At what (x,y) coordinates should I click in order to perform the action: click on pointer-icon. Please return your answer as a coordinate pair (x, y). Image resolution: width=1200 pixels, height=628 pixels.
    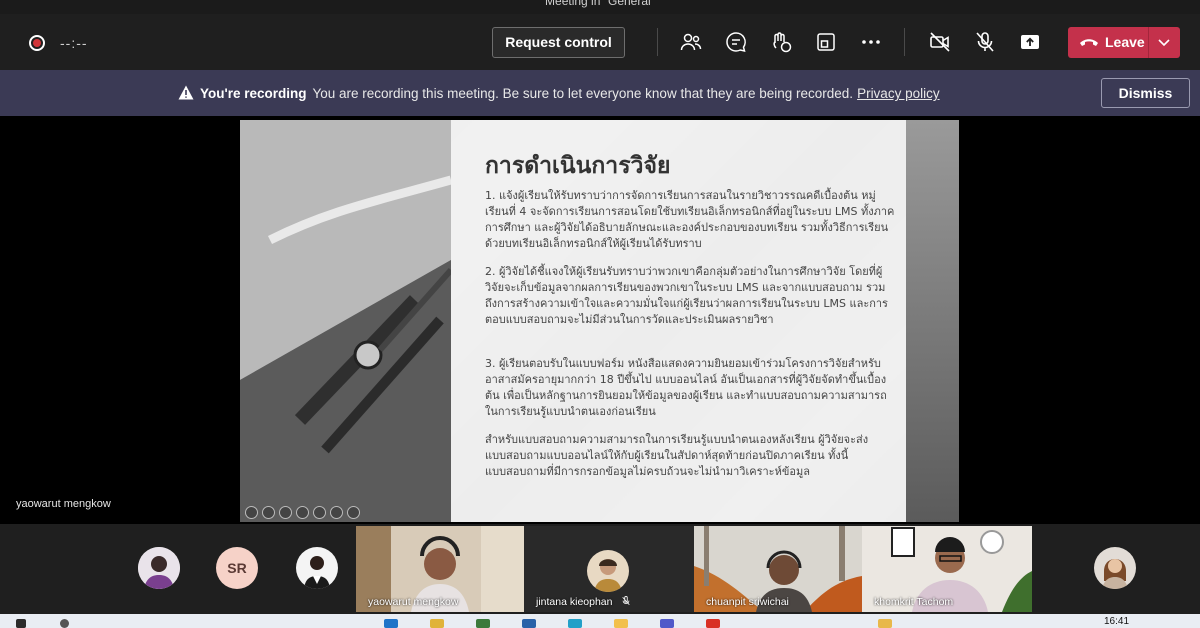
    Looking at the image, I should click on (302, 512).